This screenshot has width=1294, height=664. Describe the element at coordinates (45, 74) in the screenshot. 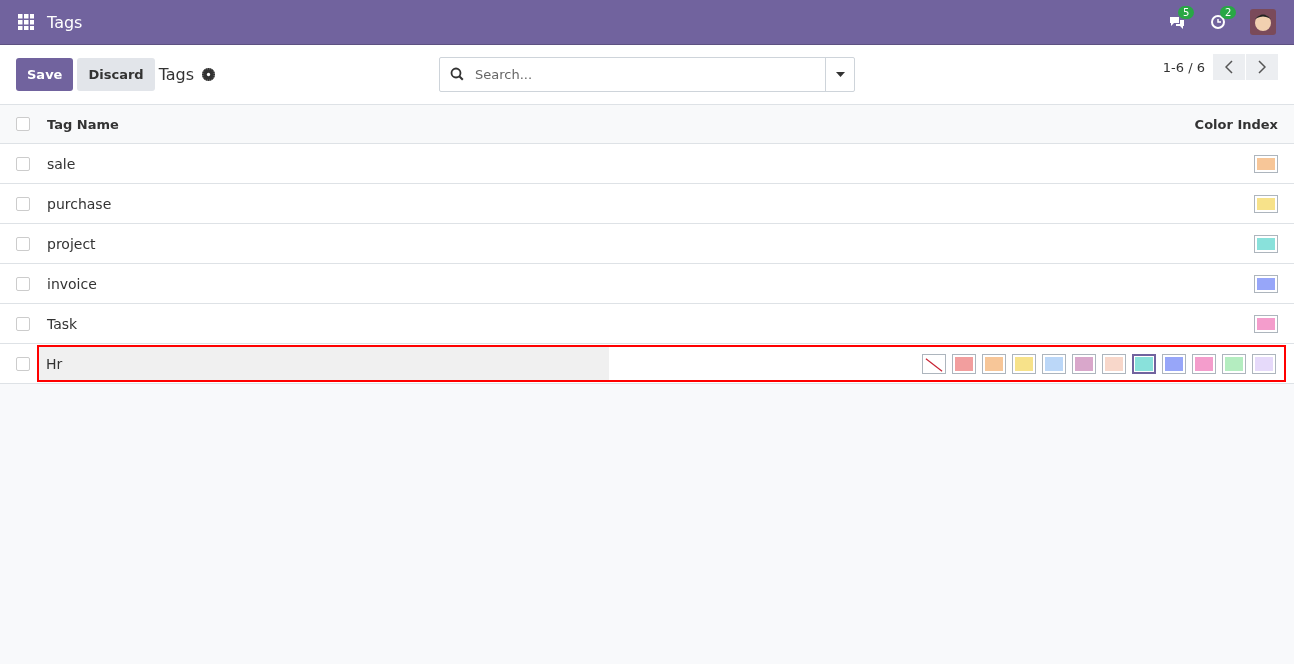

I see `save-button: Save` at that location.